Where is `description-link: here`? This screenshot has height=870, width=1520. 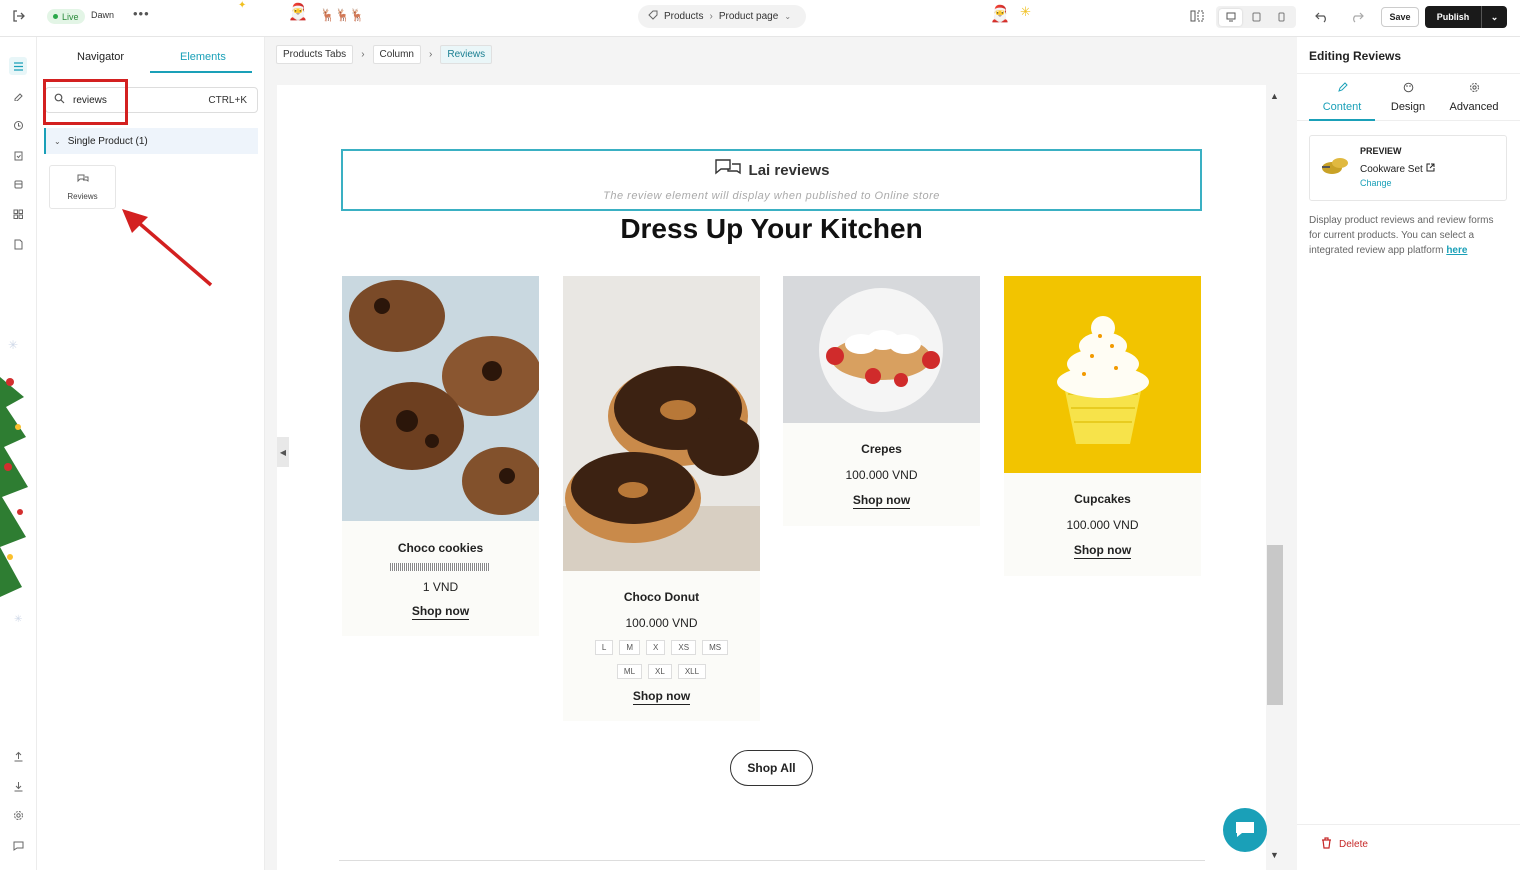 description-link: here is located at coordinates (1456, 250).